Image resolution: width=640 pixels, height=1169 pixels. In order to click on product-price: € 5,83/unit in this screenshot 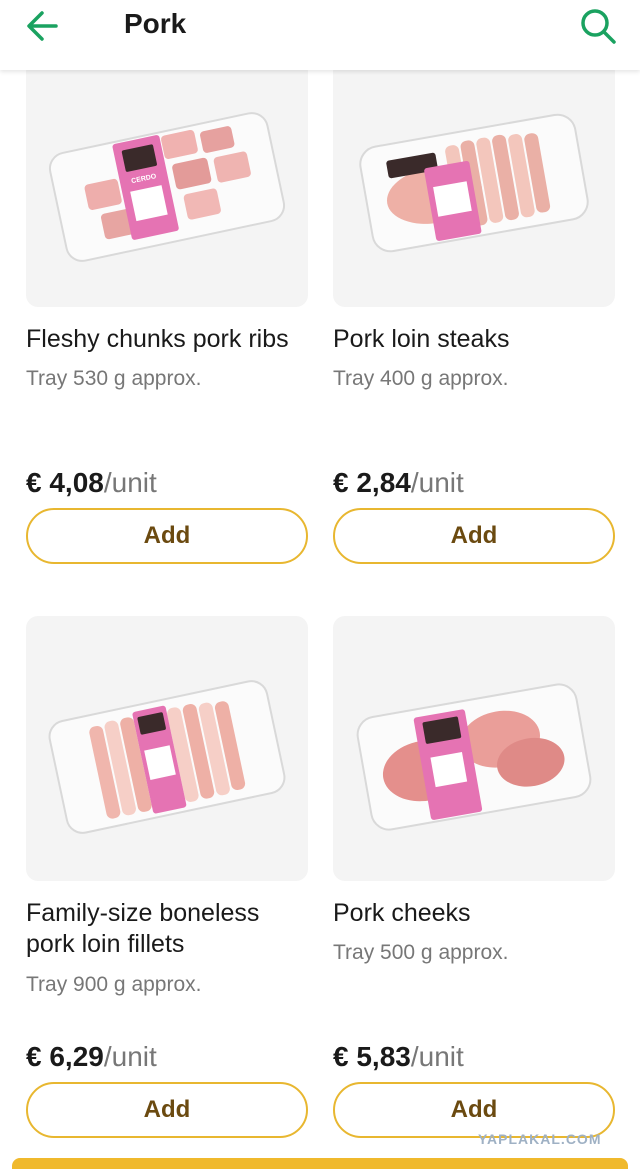, I will do `click(398, 1057)`.